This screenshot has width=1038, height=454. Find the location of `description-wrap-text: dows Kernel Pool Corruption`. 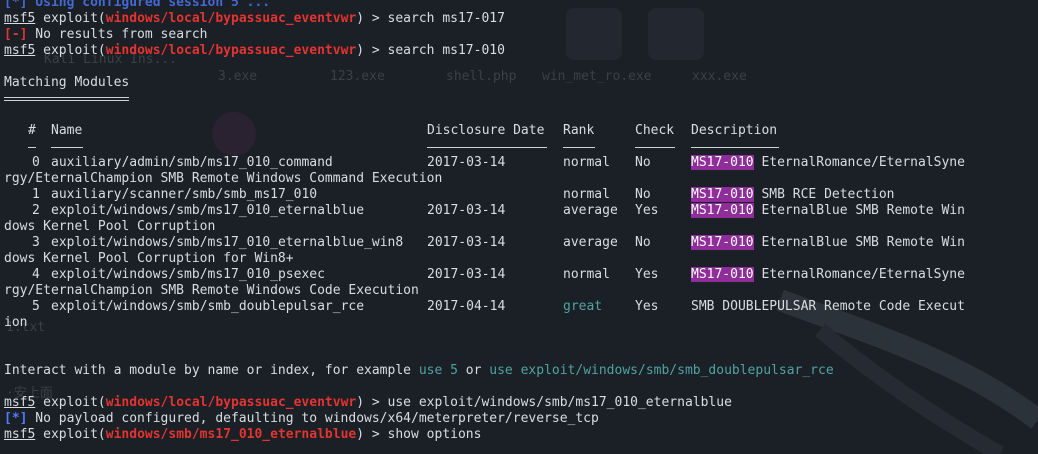

description-wrap-text: dows Kernel Pool Corruption is located at coordinates (110, 226).